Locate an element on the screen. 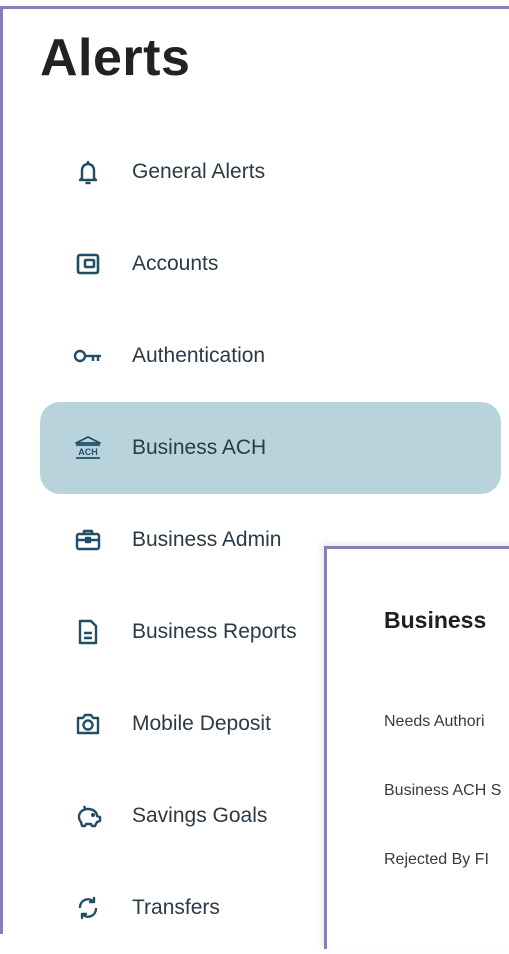 The height and width of the screenshot is (954, 509). panel-row-rejected-by-fi: Rejected By FI is located at coordinates (436, 860).